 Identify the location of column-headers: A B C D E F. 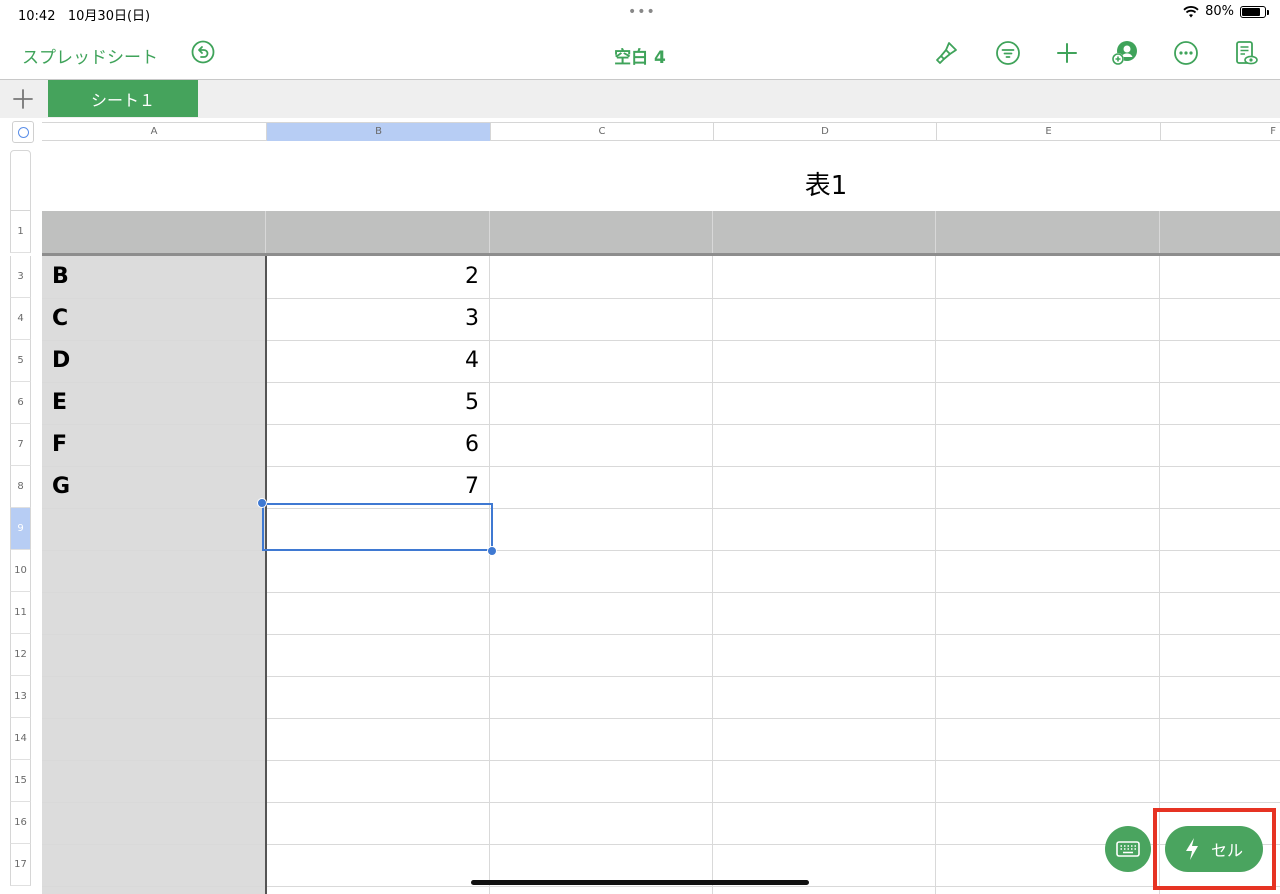
(661, 131).